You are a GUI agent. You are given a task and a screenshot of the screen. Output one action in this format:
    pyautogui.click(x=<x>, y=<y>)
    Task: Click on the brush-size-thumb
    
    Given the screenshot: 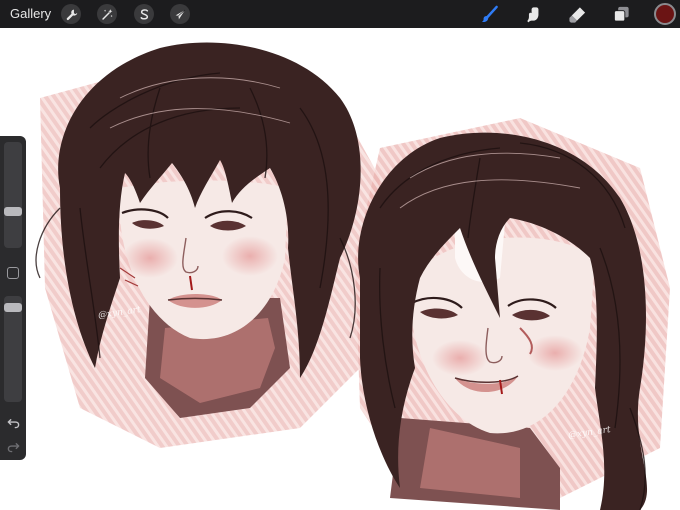 What is the action you would take?
    pyautogui.click(x=13, y=212)
    